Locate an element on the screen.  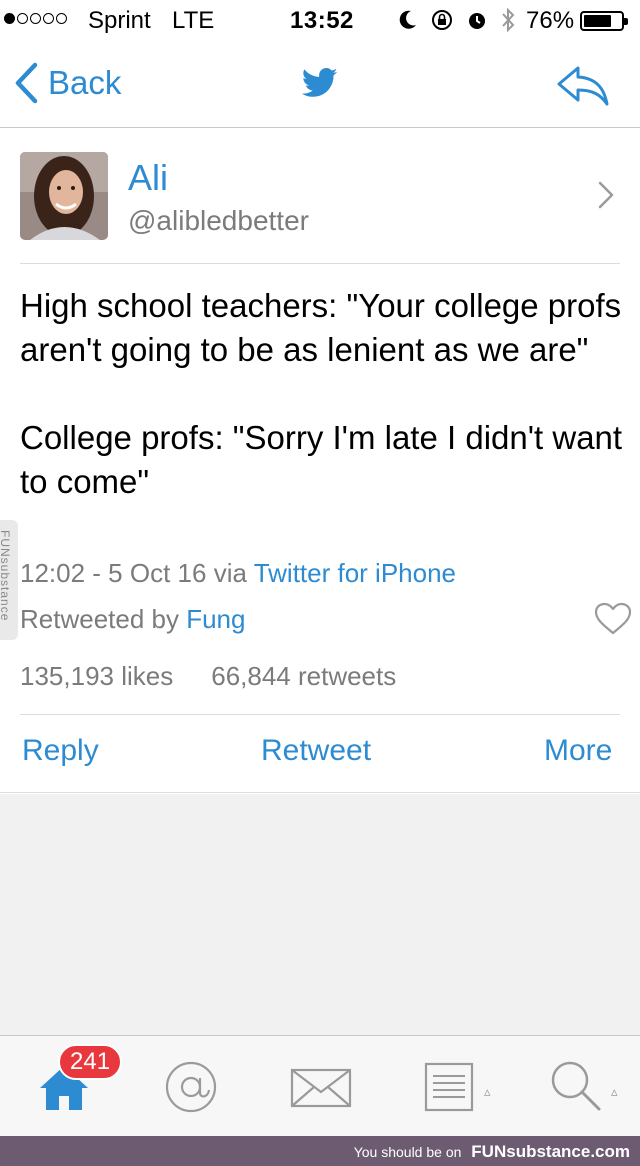
network-type: LTE is located at coordinates (193, 20).